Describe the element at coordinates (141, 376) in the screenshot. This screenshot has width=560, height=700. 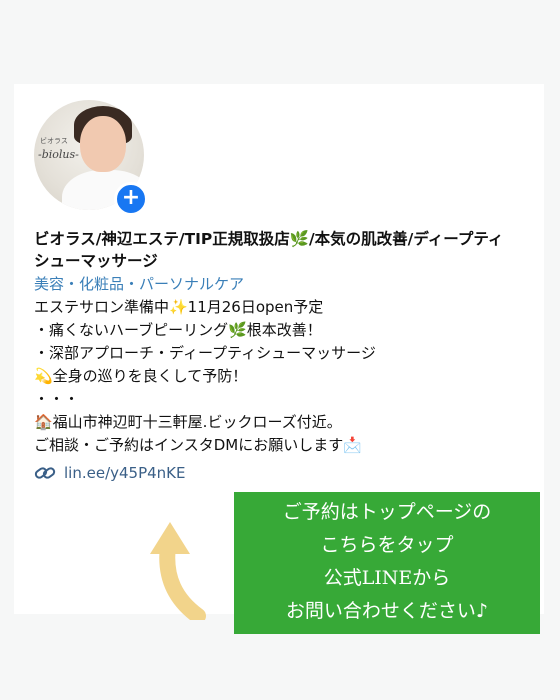
I see `bio-line: 💫全身の巡りを良くして予防！` at that location.